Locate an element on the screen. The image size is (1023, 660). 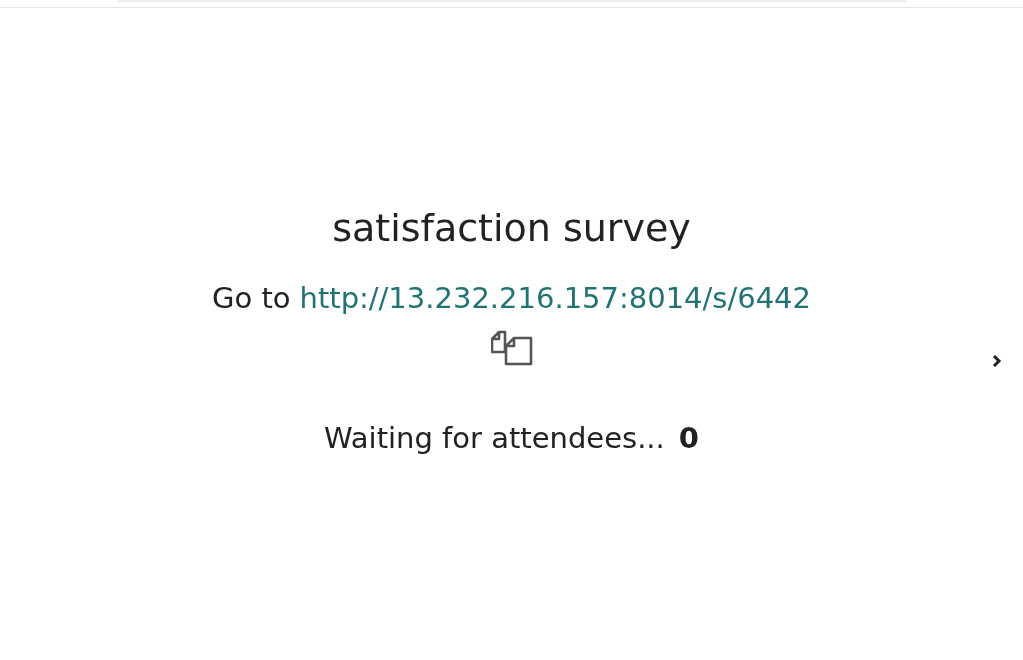
survey-link: http://13.232.216.157:8014/s/6442 is located at coordinates (555, 298).